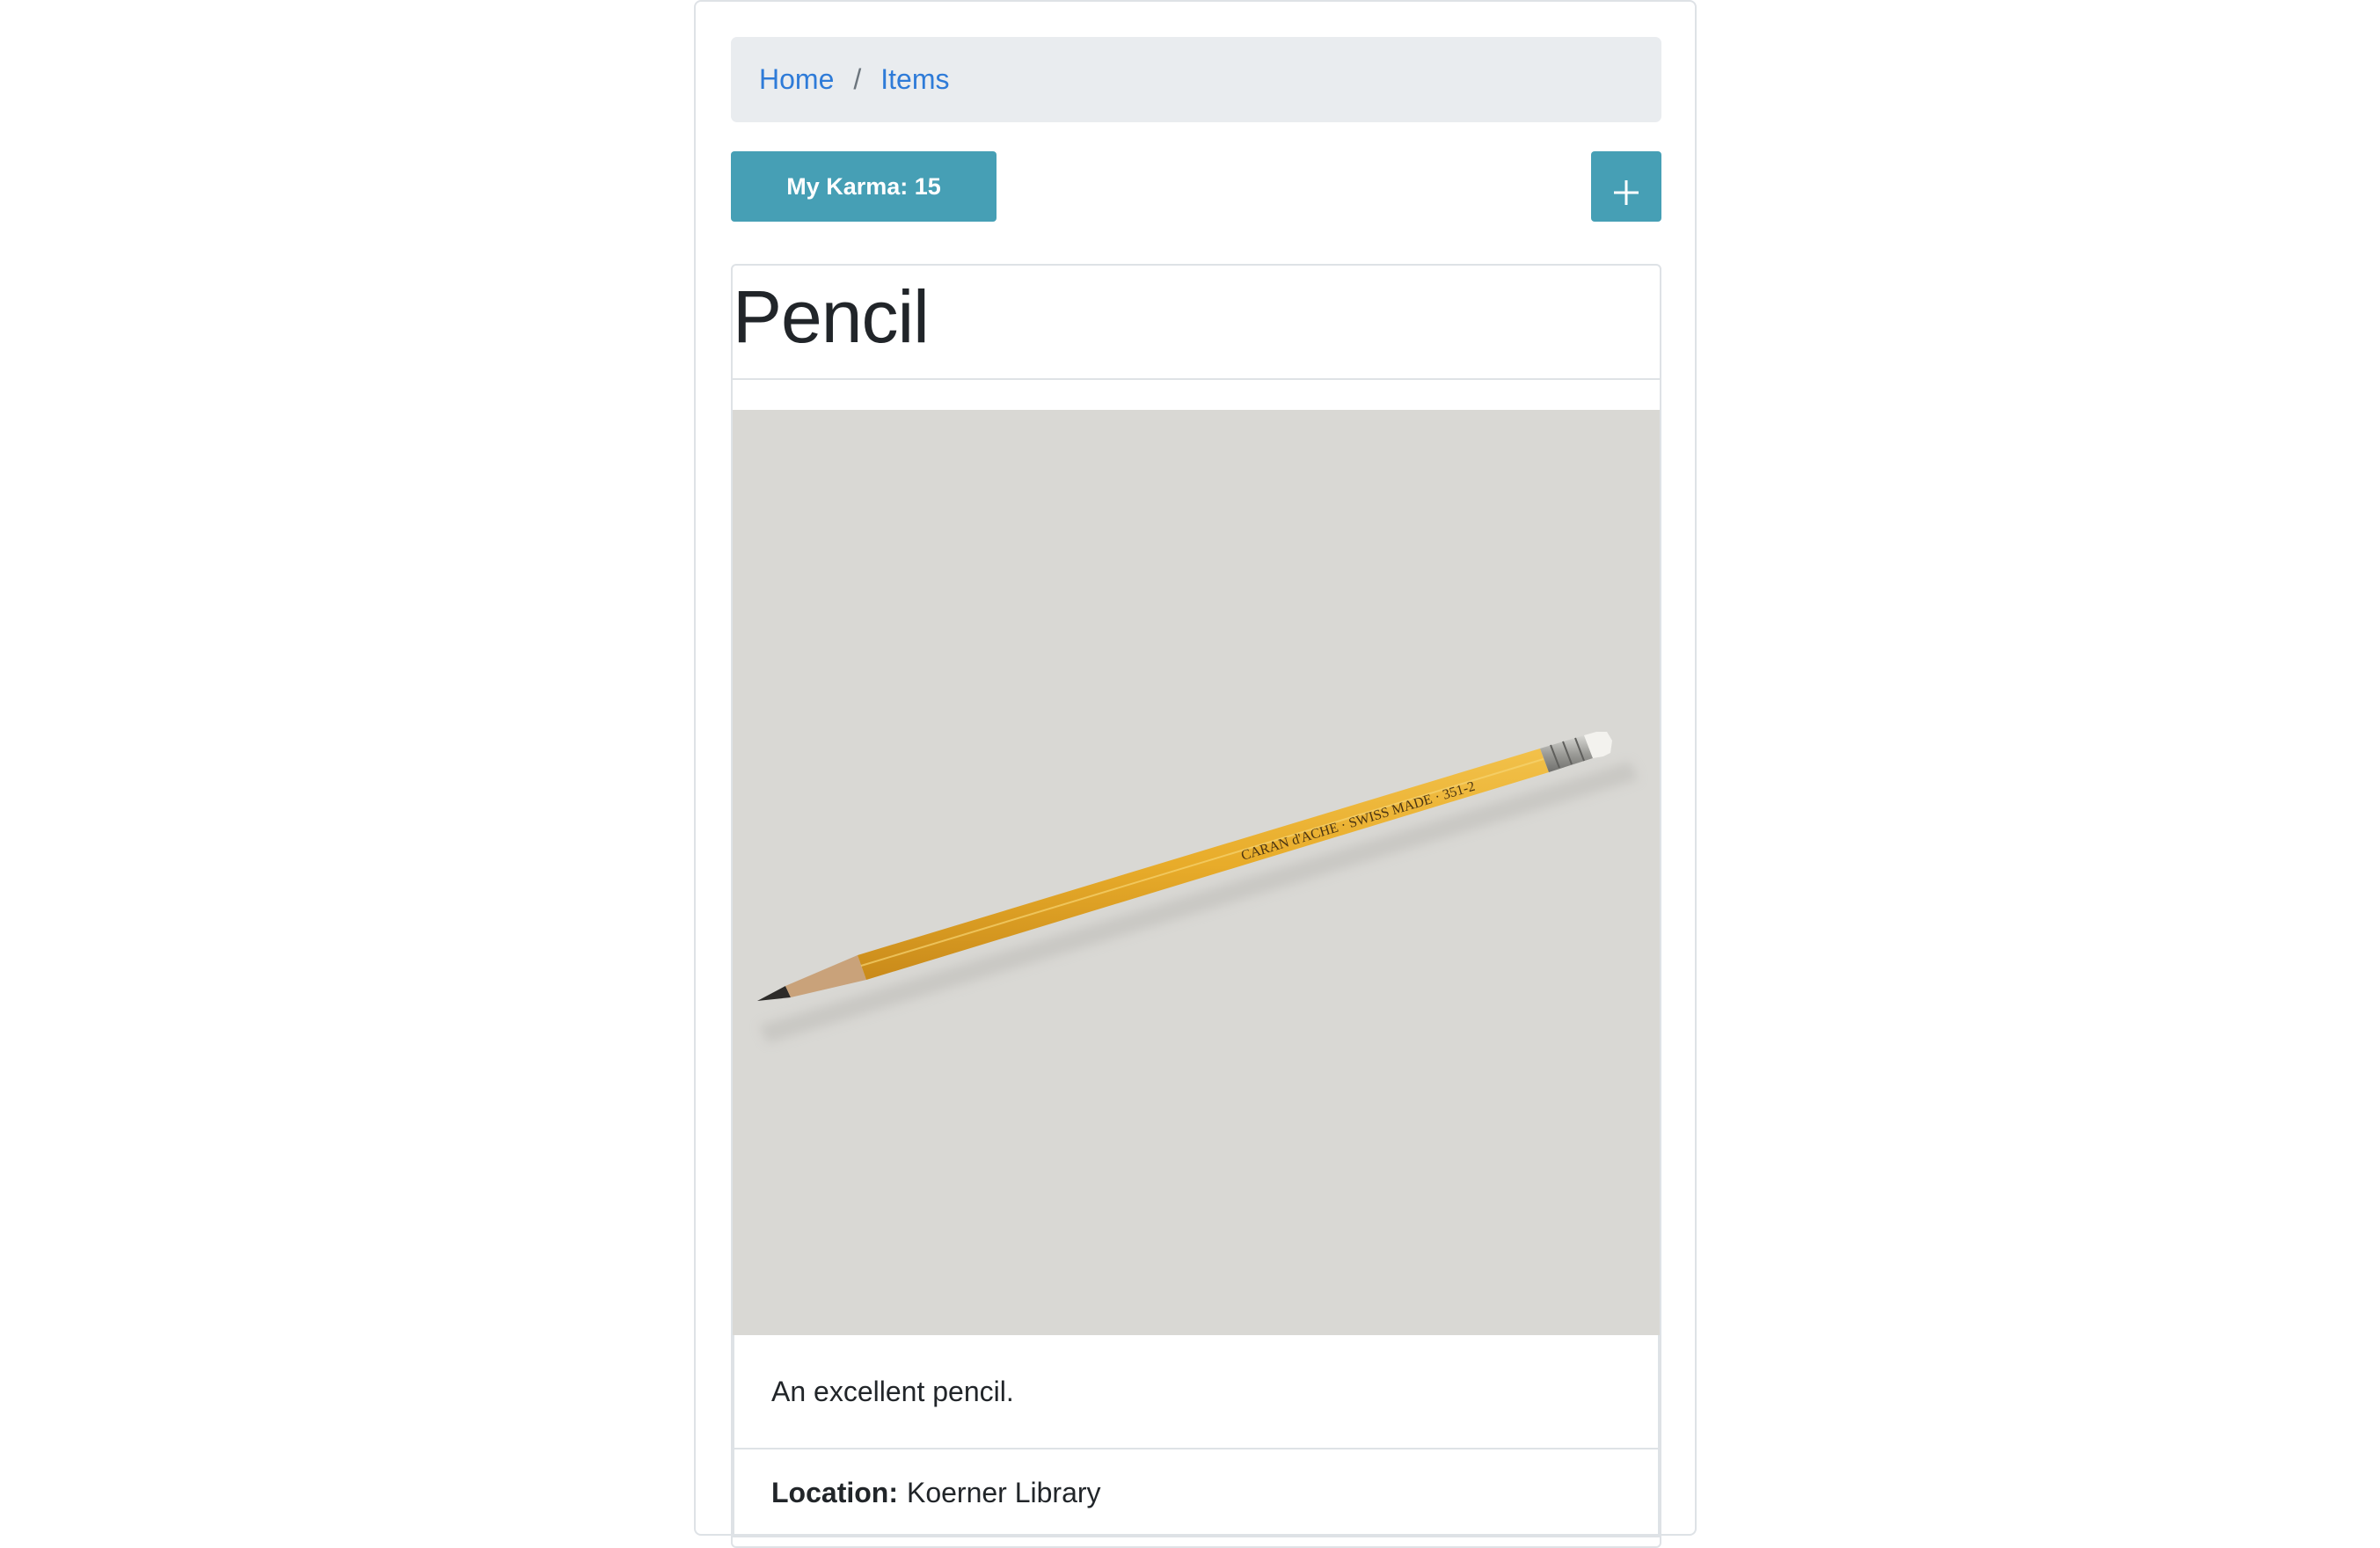  I want to click on item-description: An excellent pencil., so click(1196, 1392).